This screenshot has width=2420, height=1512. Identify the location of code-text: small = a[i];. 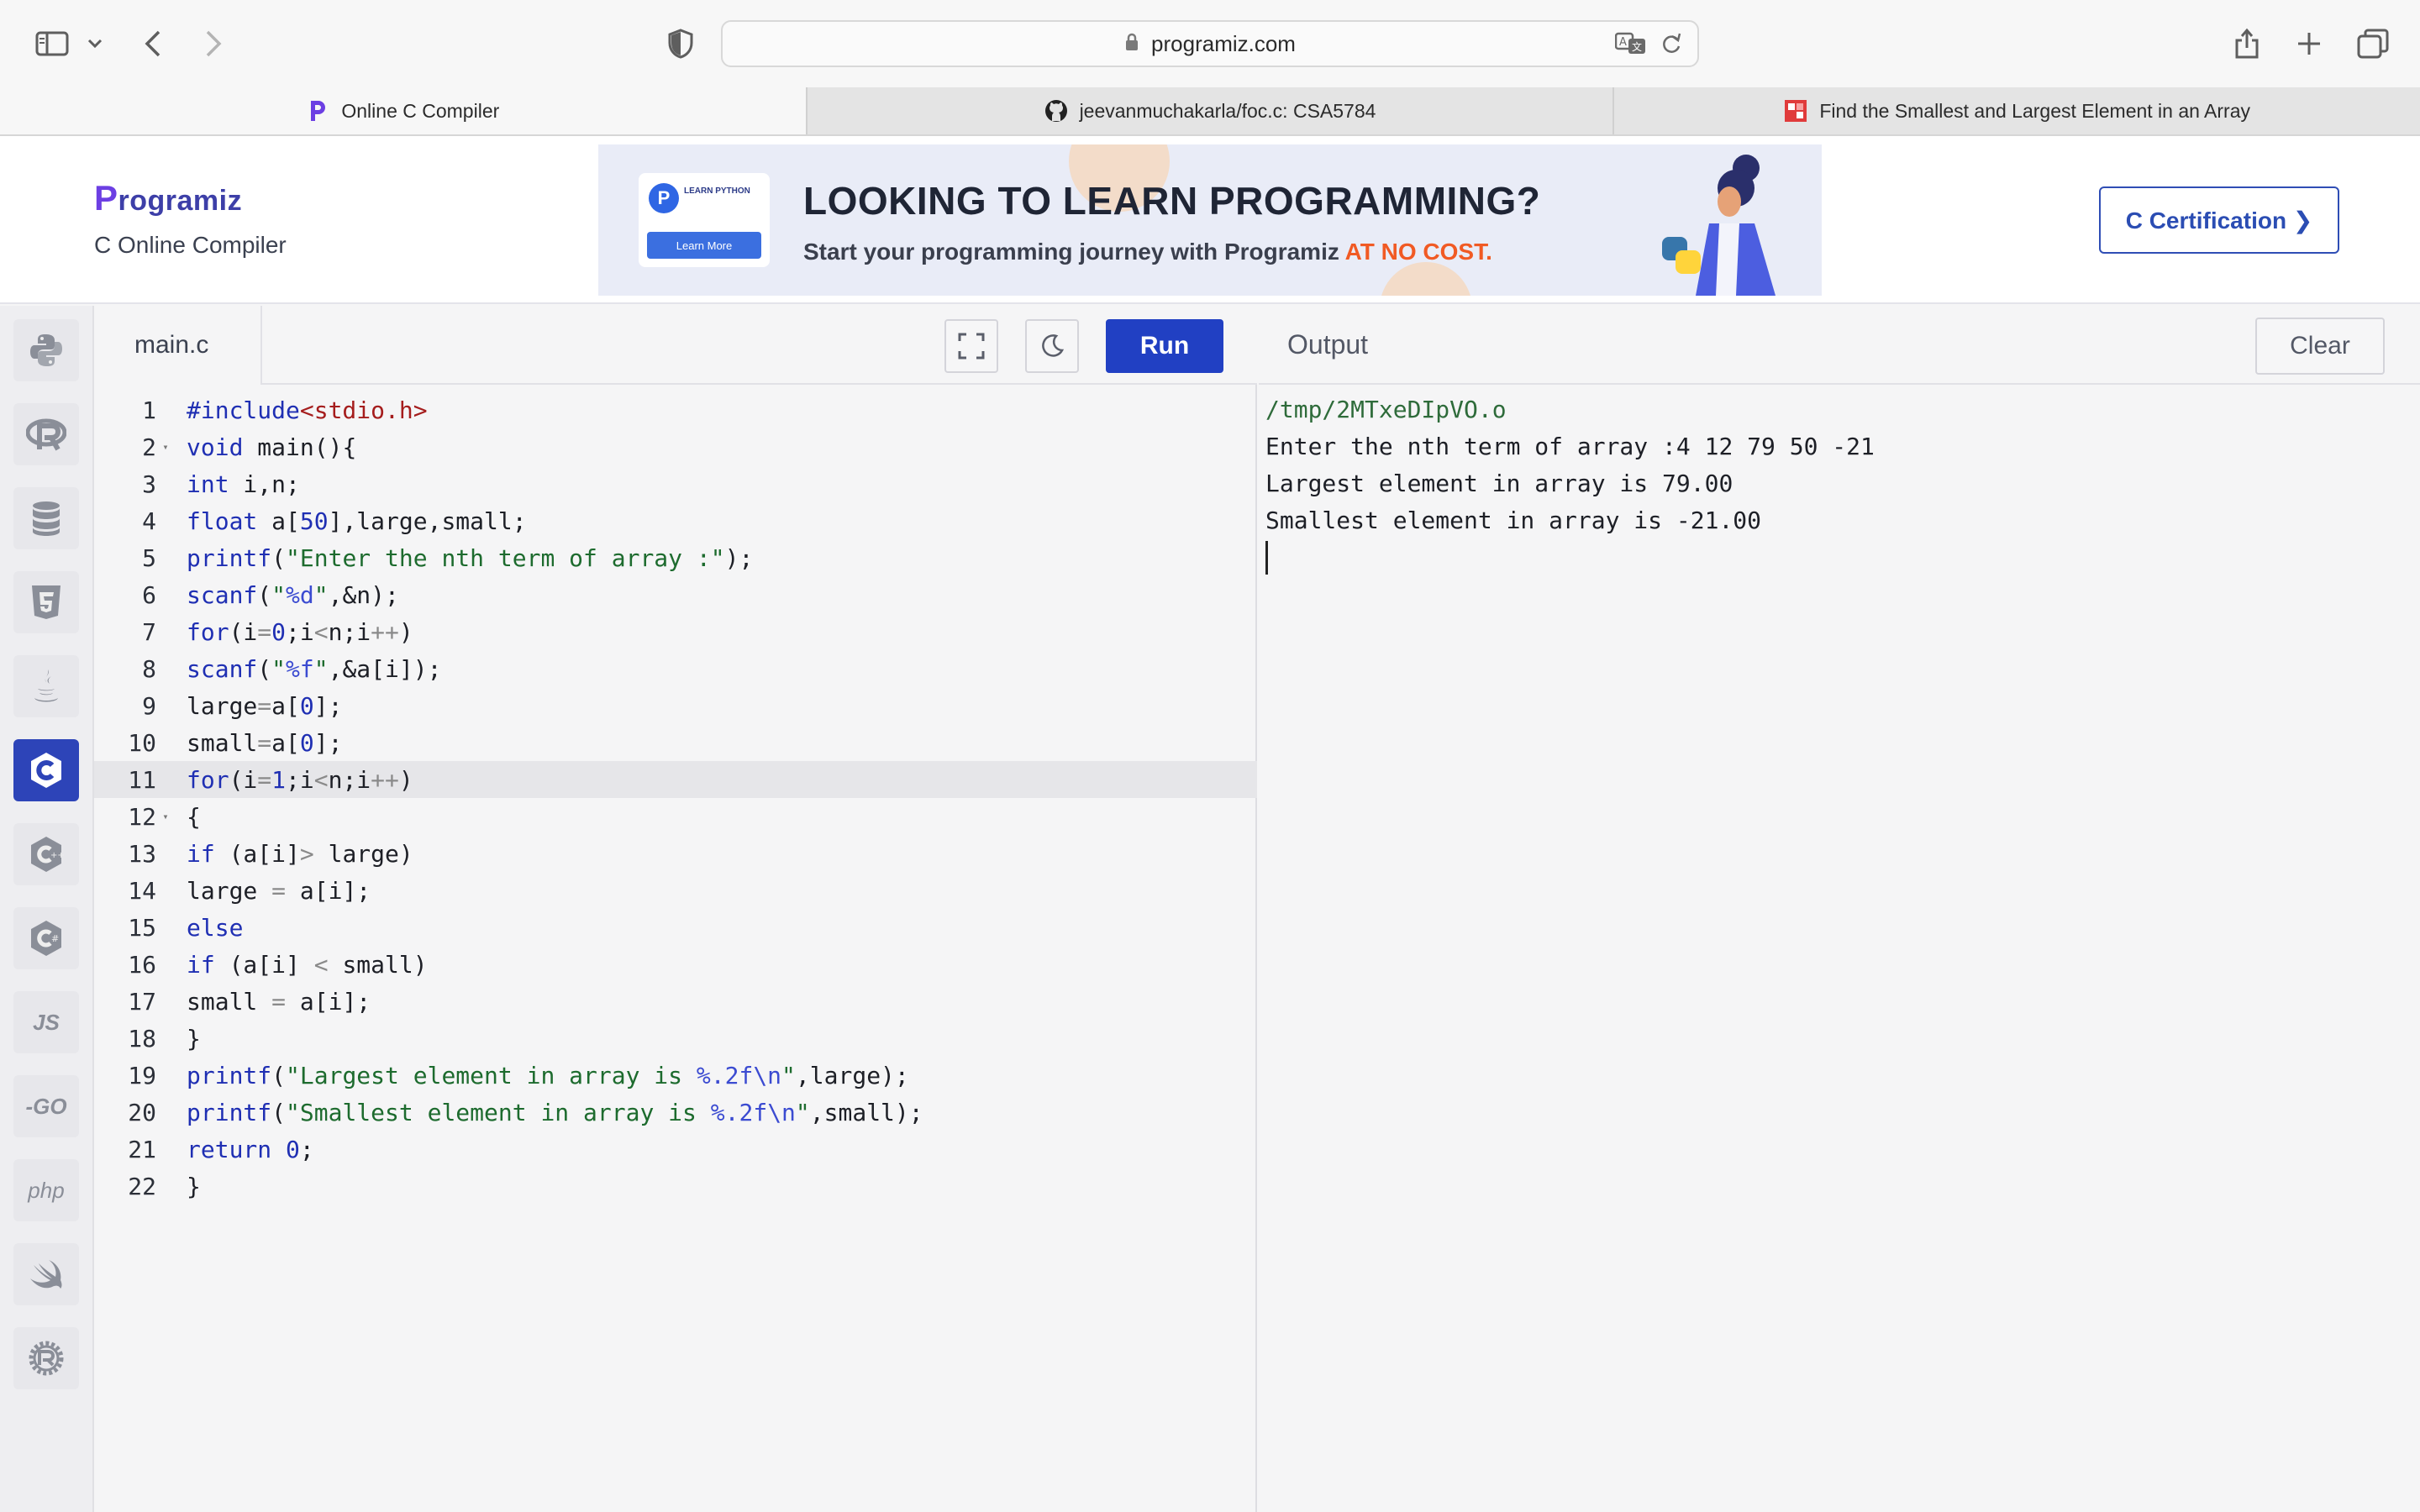
(279, 1001).